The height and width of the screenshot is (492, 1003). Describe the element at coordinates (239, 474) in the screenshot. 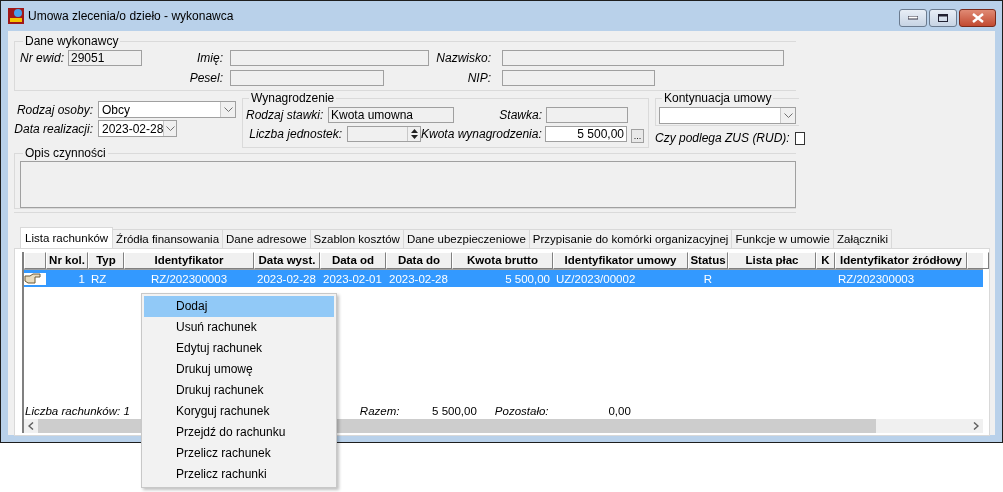

I see `menu-item: Przelicz rachunki` at that location.